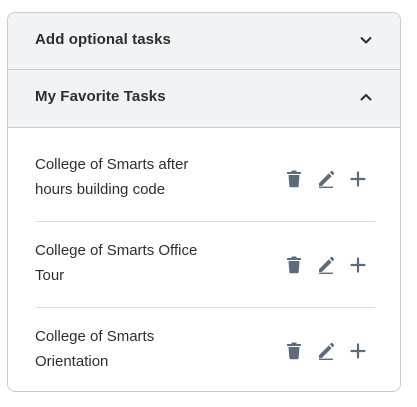 The height and width of the screenshot is (407, 417). What do you see at coordinates (366, 40) in the screenshot?
I see `chevron-down-icon` at bounding box center [366, 40].